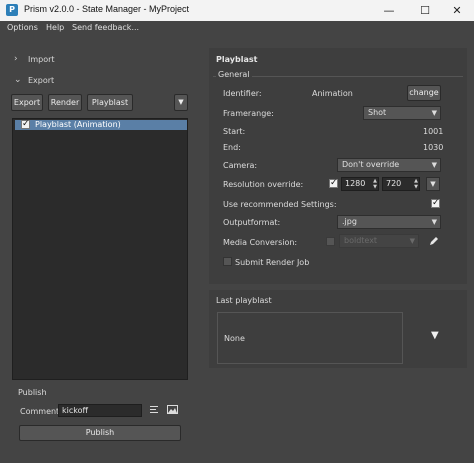  Describe the element at coordinates (41, 411) in the screenshot. I see `comment-label: Comment:` at that location.